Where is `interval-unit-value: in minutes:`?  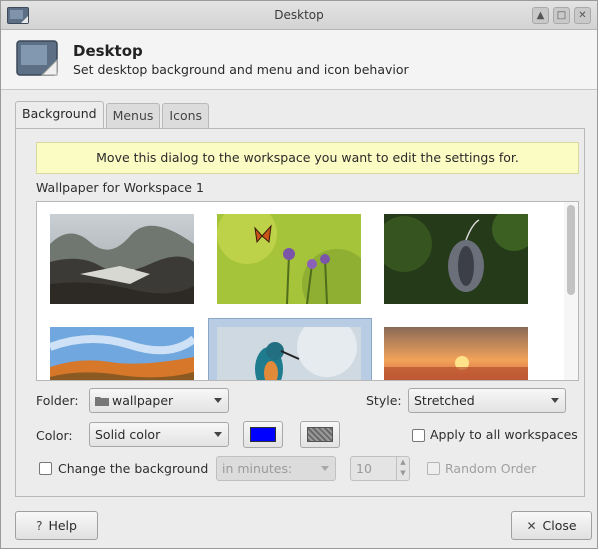
interval-unit-value: in minutes: is located at coordinates (257, 468).